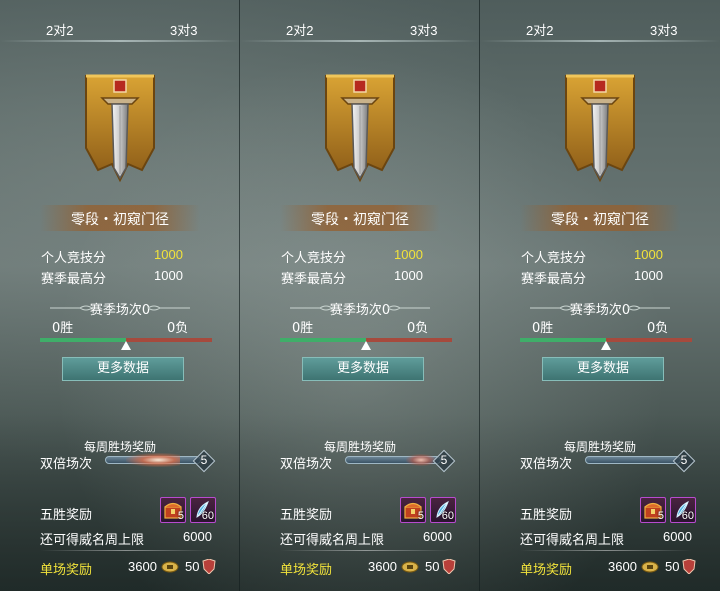 This screenshot has height=591, width=720. I want to click on wins-count: 0胜, so click(303, 328).